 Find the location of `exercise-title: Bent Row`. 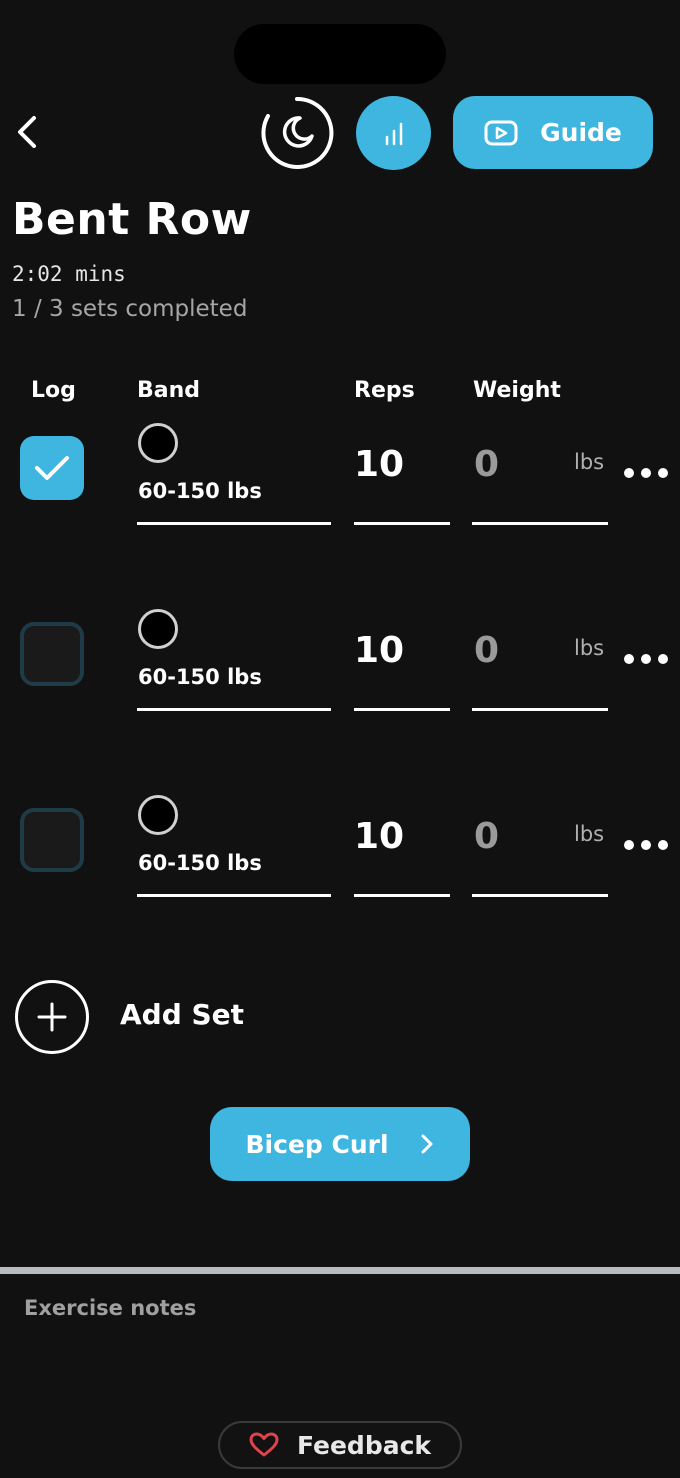

exercise-title: Bent Row is located at coordinates (132, 219).